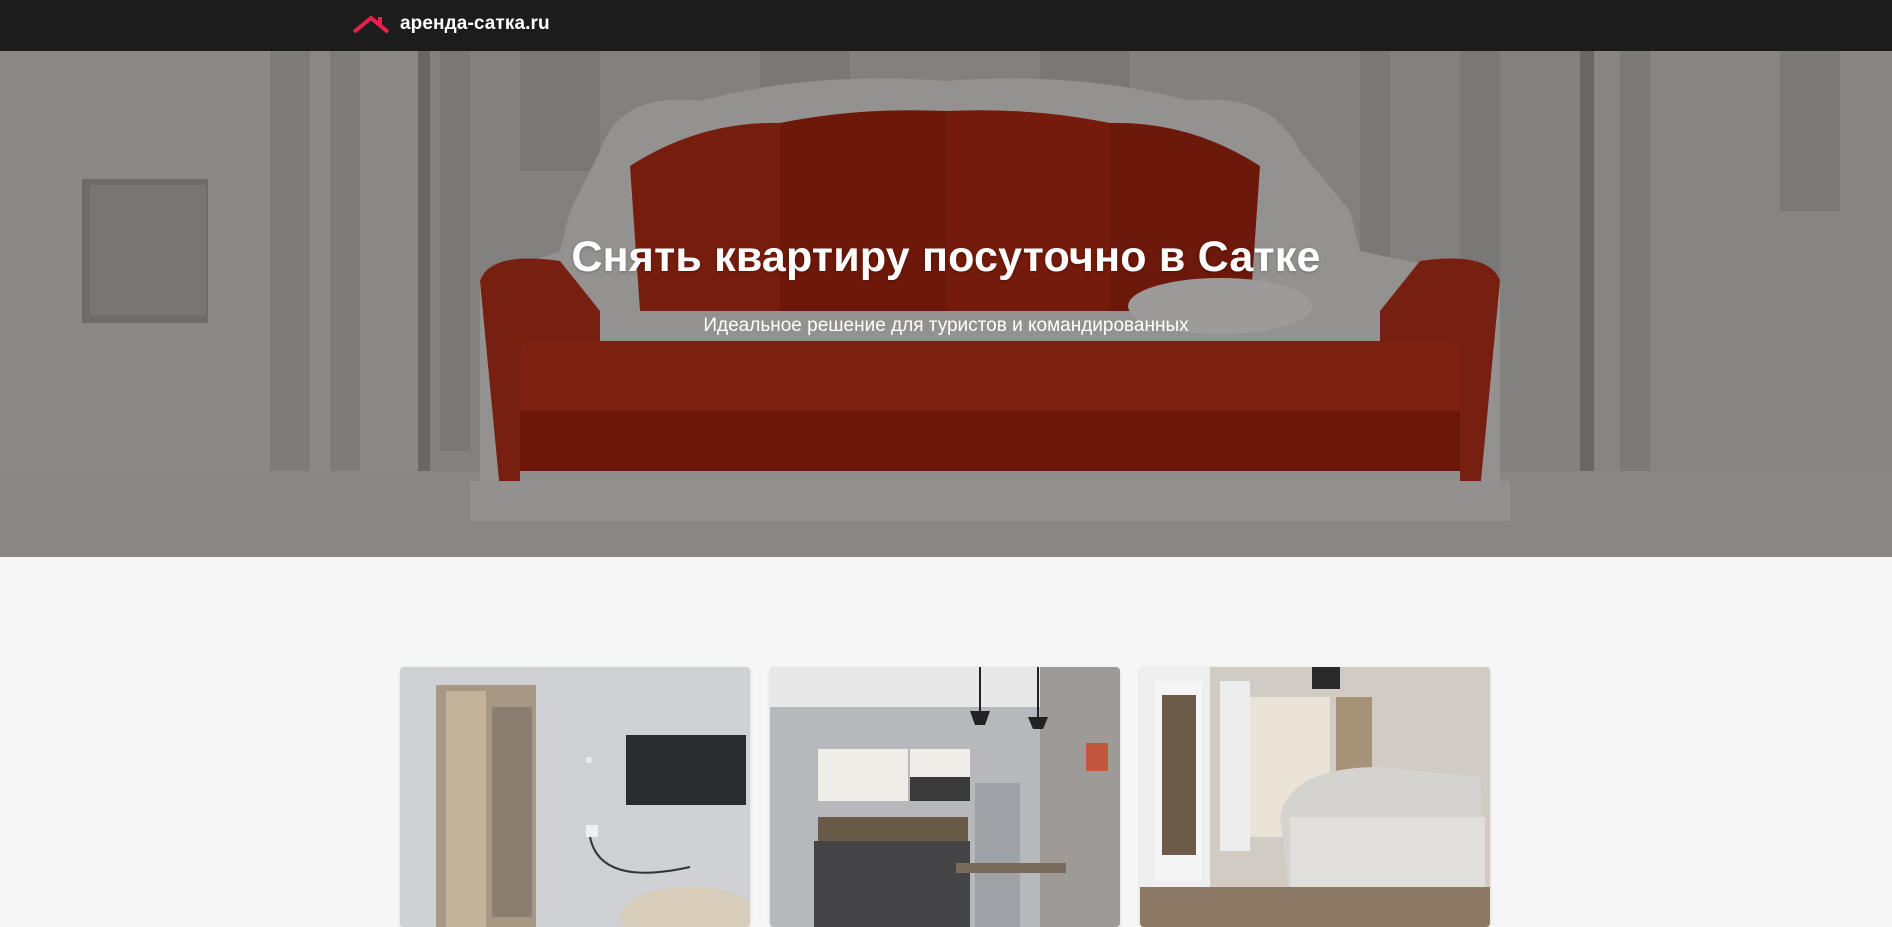 This screenshot has width=1892, height=927. Describe the element at coordinates (946, 25) in the screenshot. I see `top-bar: аренда-сатка.ru` at that location.